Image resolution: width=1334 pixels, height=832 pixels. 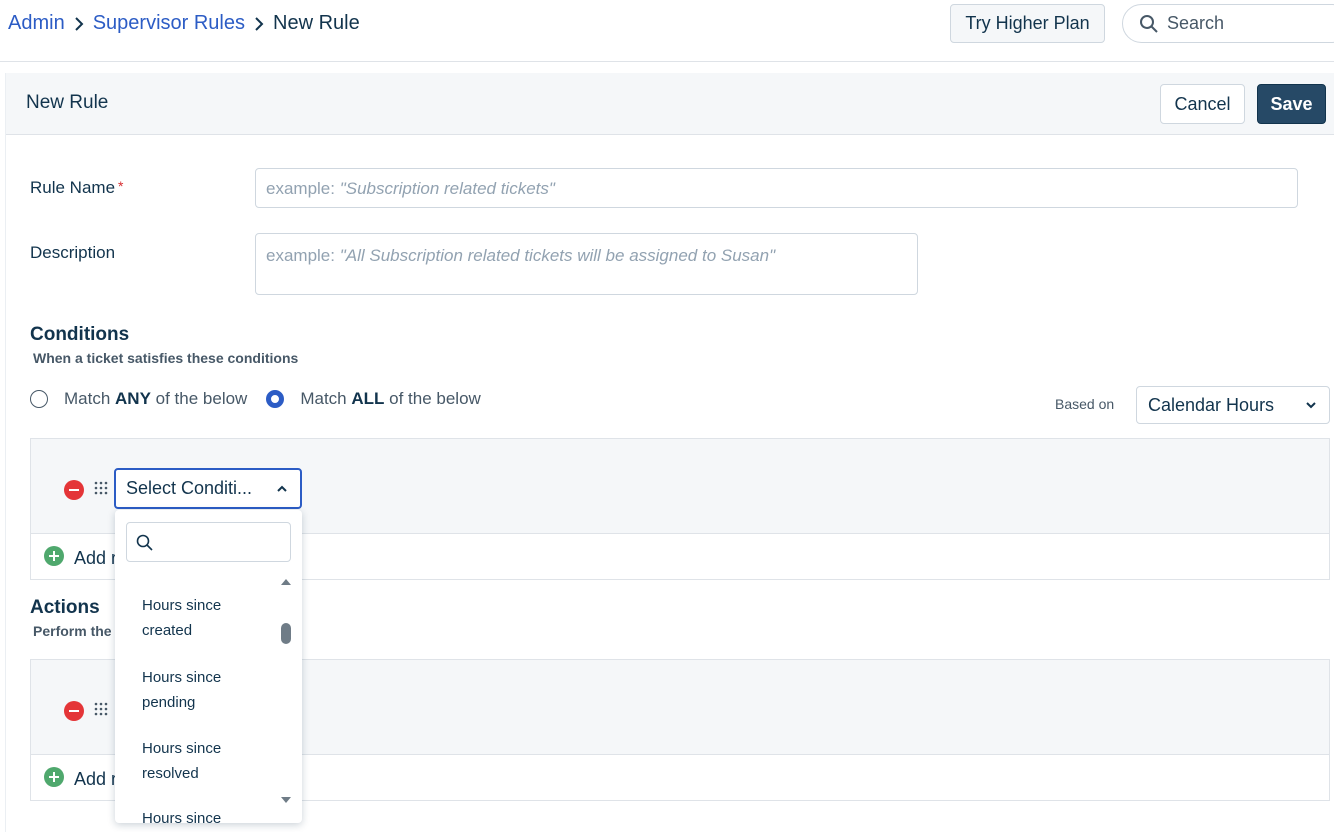 What do you see at coordinates (72, 631) in the screenshot?
I see `actions-subtitle: Perform the` at bounding box center [72, 631].